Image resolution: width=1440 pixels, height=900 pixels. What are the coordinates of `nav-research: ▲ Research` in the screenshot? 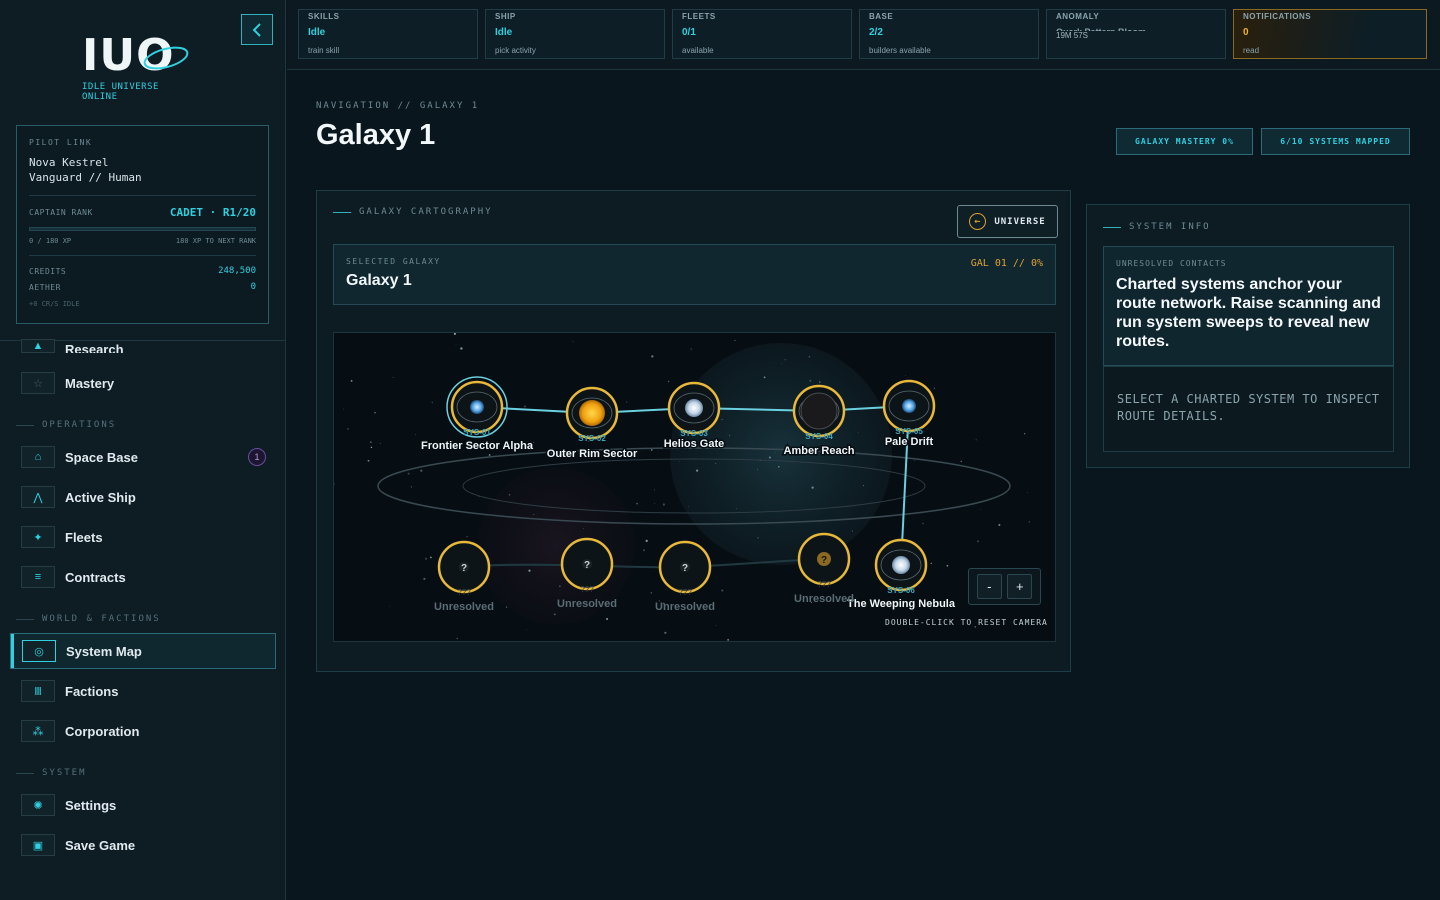 It's located at (143, 339).